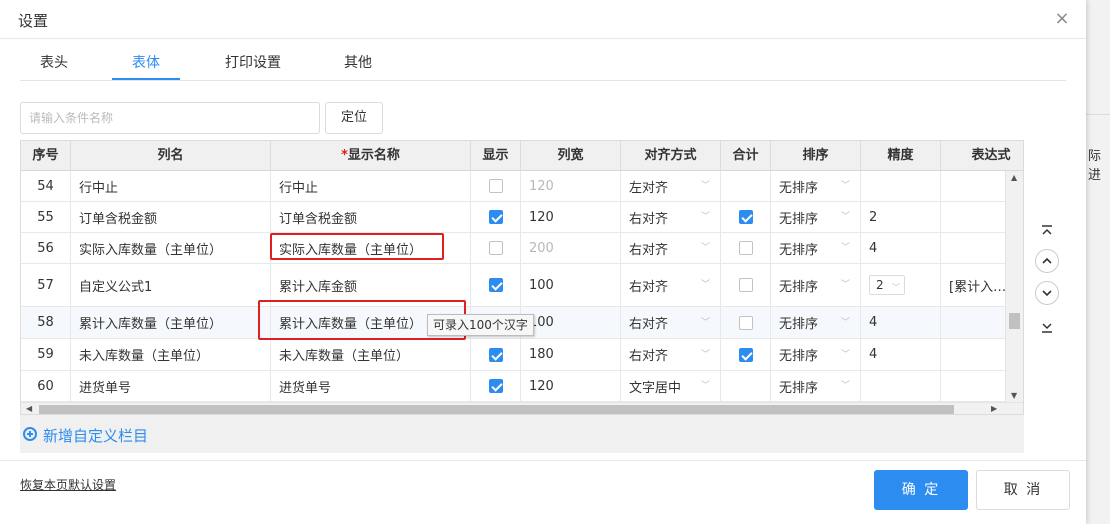 Image resolution: width=1110 pixels, height=524 pixels. What do you see at coordinates (1062, 19) in the screenshot?
I see `close-icon: ×` at bounding box center [1062, 19].